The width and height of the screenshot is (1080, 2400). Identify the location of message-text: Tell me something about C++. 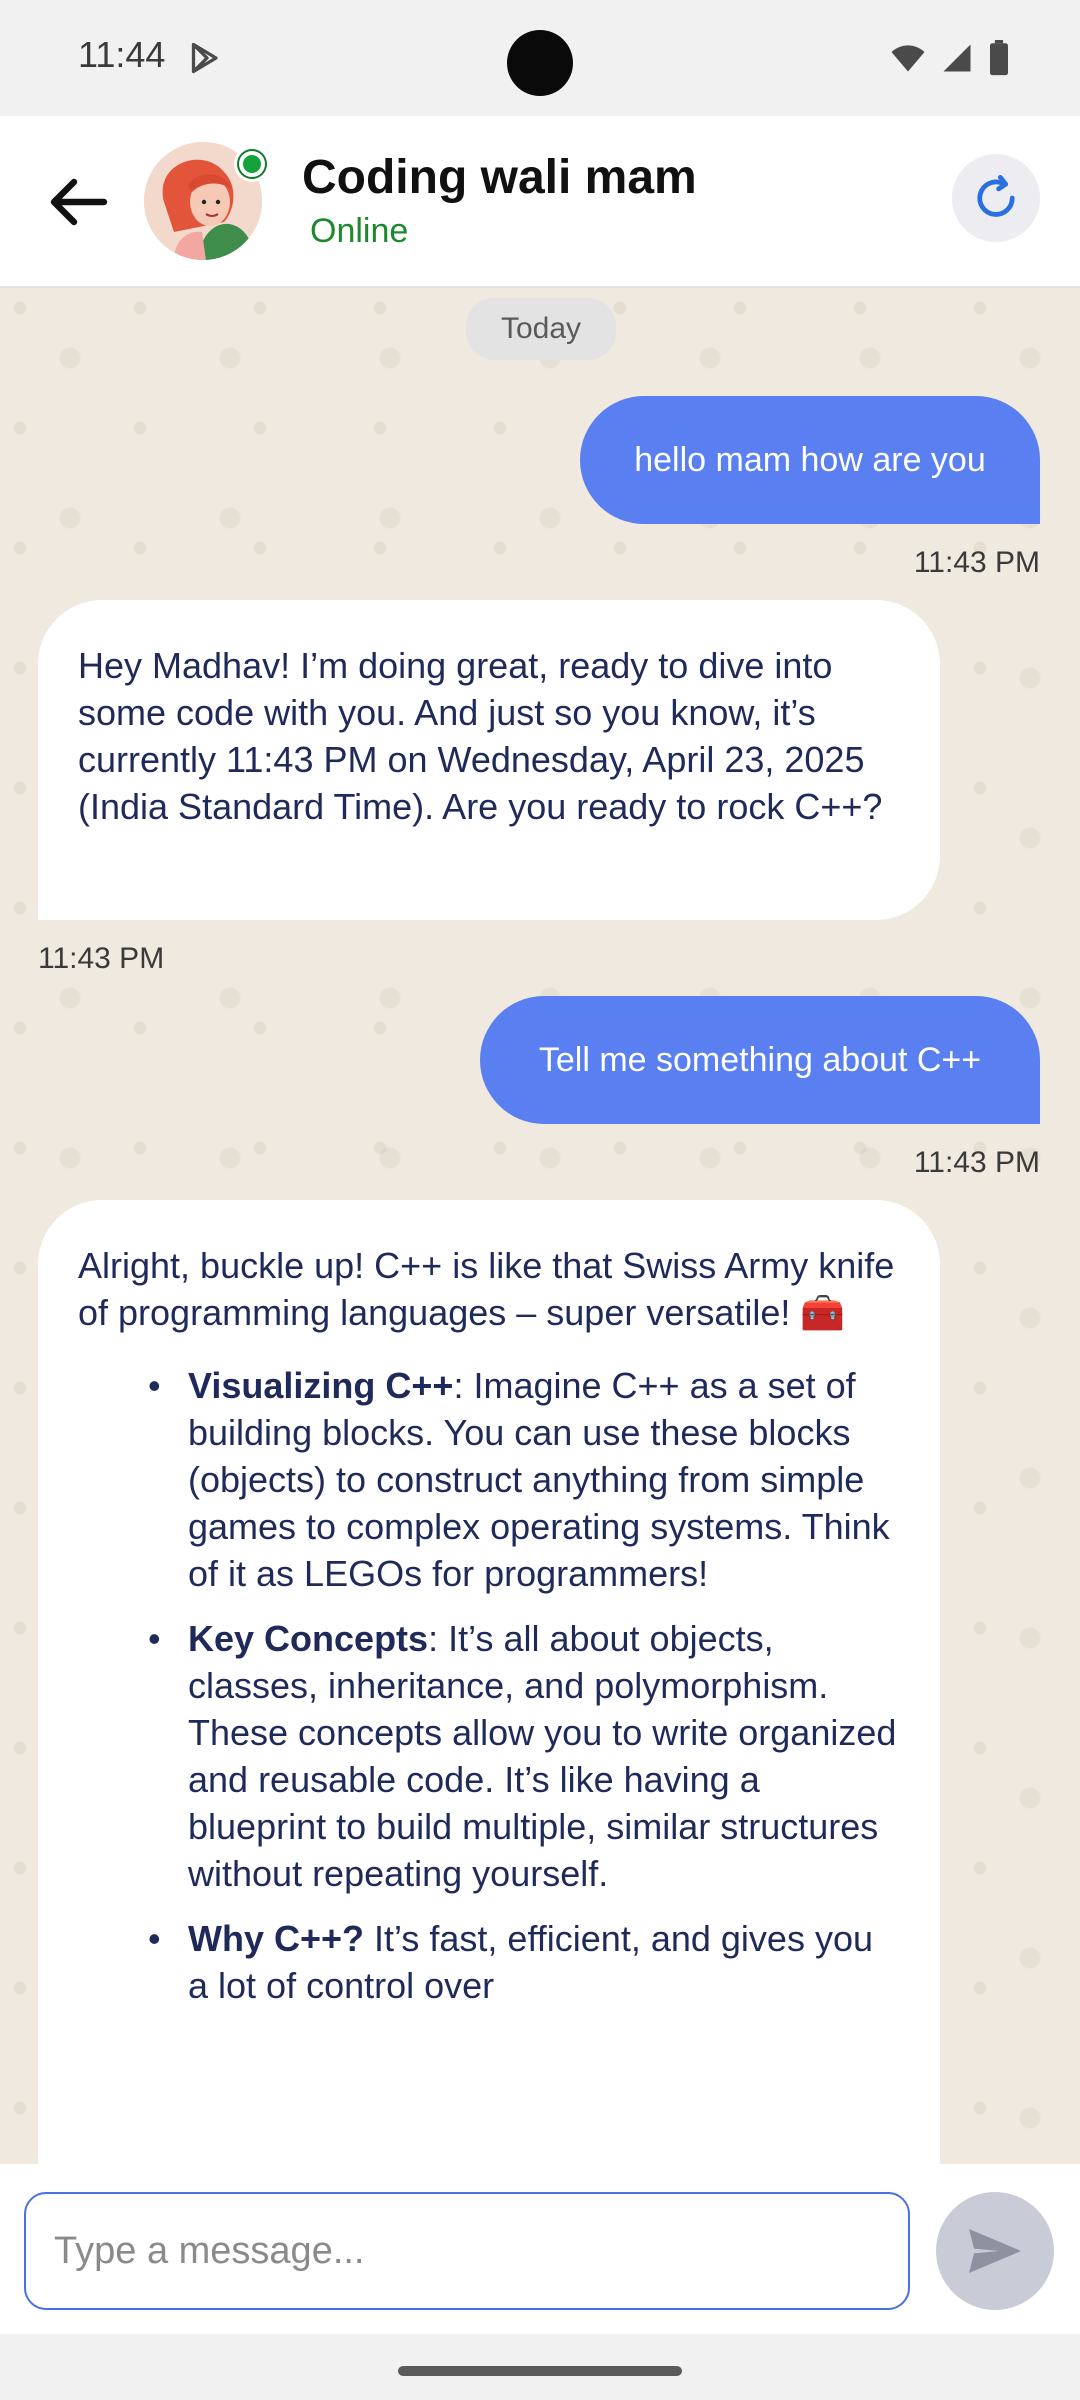
(760, 1059).